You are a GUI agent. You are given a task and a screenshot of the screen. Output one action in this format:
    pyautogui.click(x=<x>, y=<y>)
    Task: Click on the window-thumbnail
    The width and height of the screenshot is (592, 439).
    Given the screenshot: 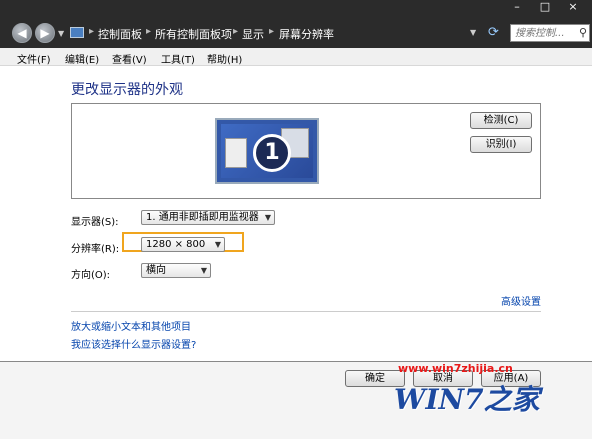 What is the action you would take?
    pyautogui.click(x=236, y=153)
    